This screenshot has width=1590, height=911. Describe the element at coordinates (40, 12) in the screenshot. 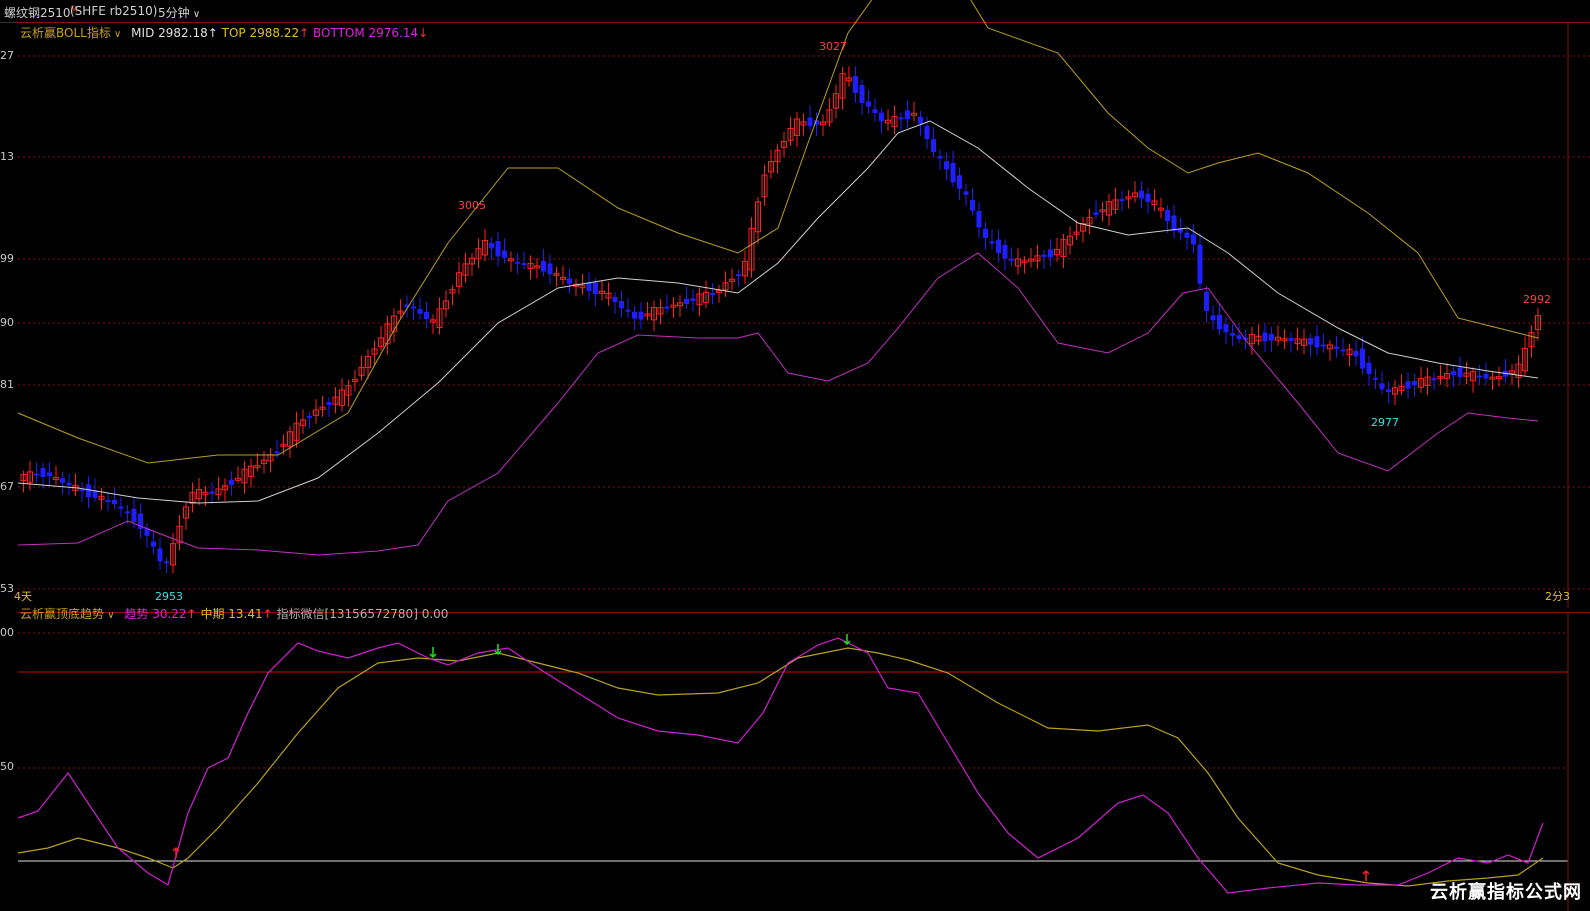

I see `symbol-name: 螺纹钢2510M` at that location.